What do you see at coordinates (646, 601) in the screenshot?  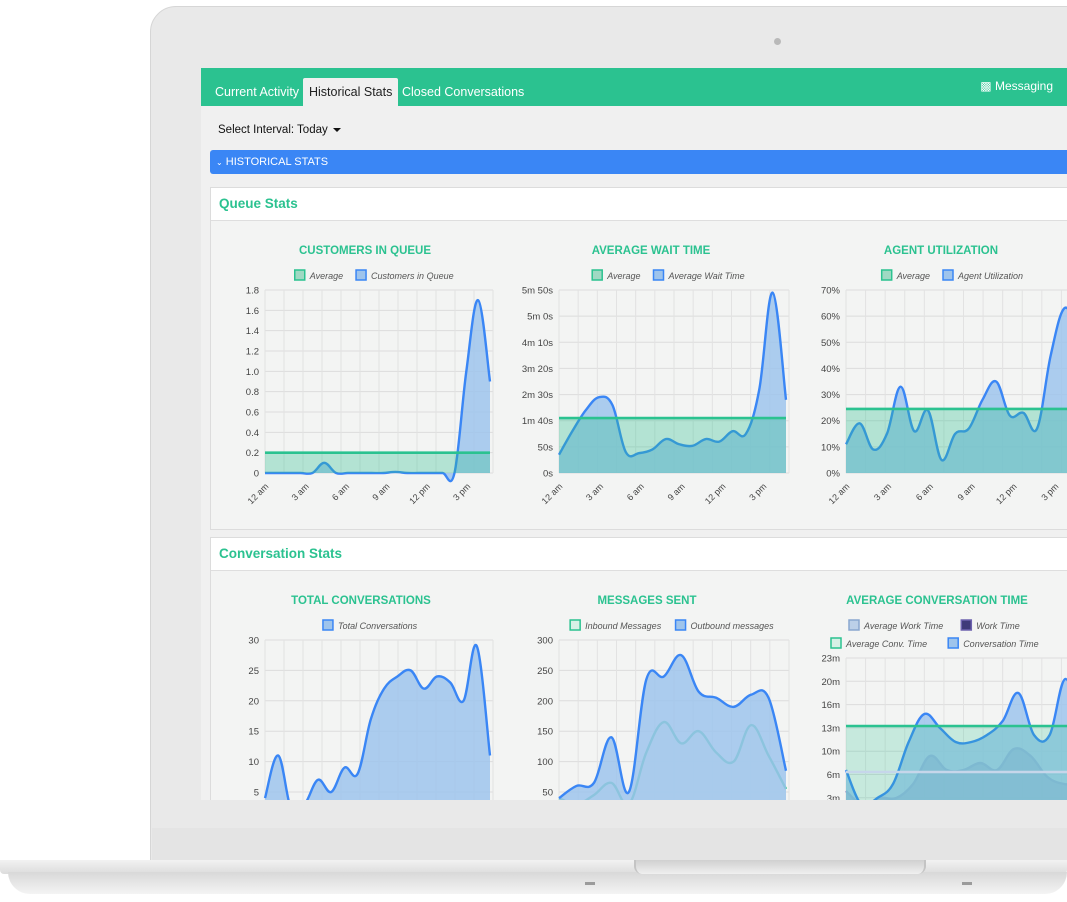 I see `chart-title: MESSAGES SENT` at bounding box center [646, 601].